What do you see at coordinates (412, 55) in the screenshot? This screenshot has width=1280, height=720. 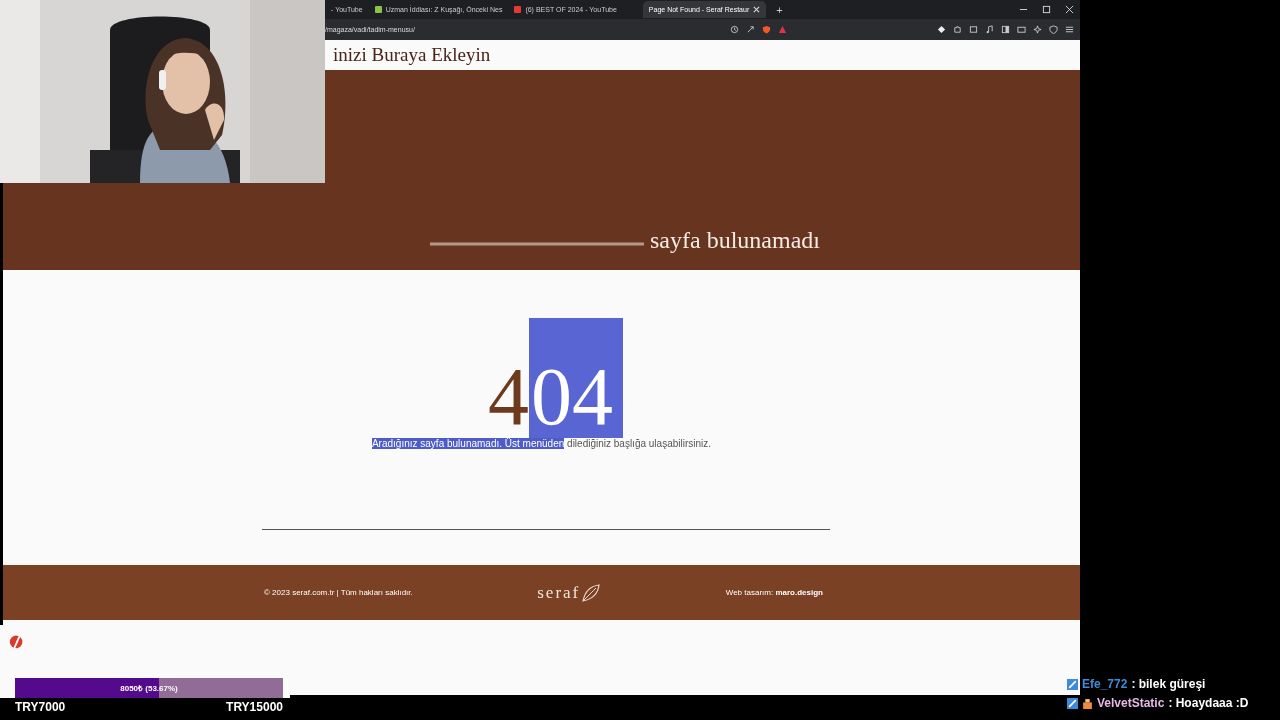 I see `site-title: inizi Buraya Ekleyin` at bounding box center [412, 55].